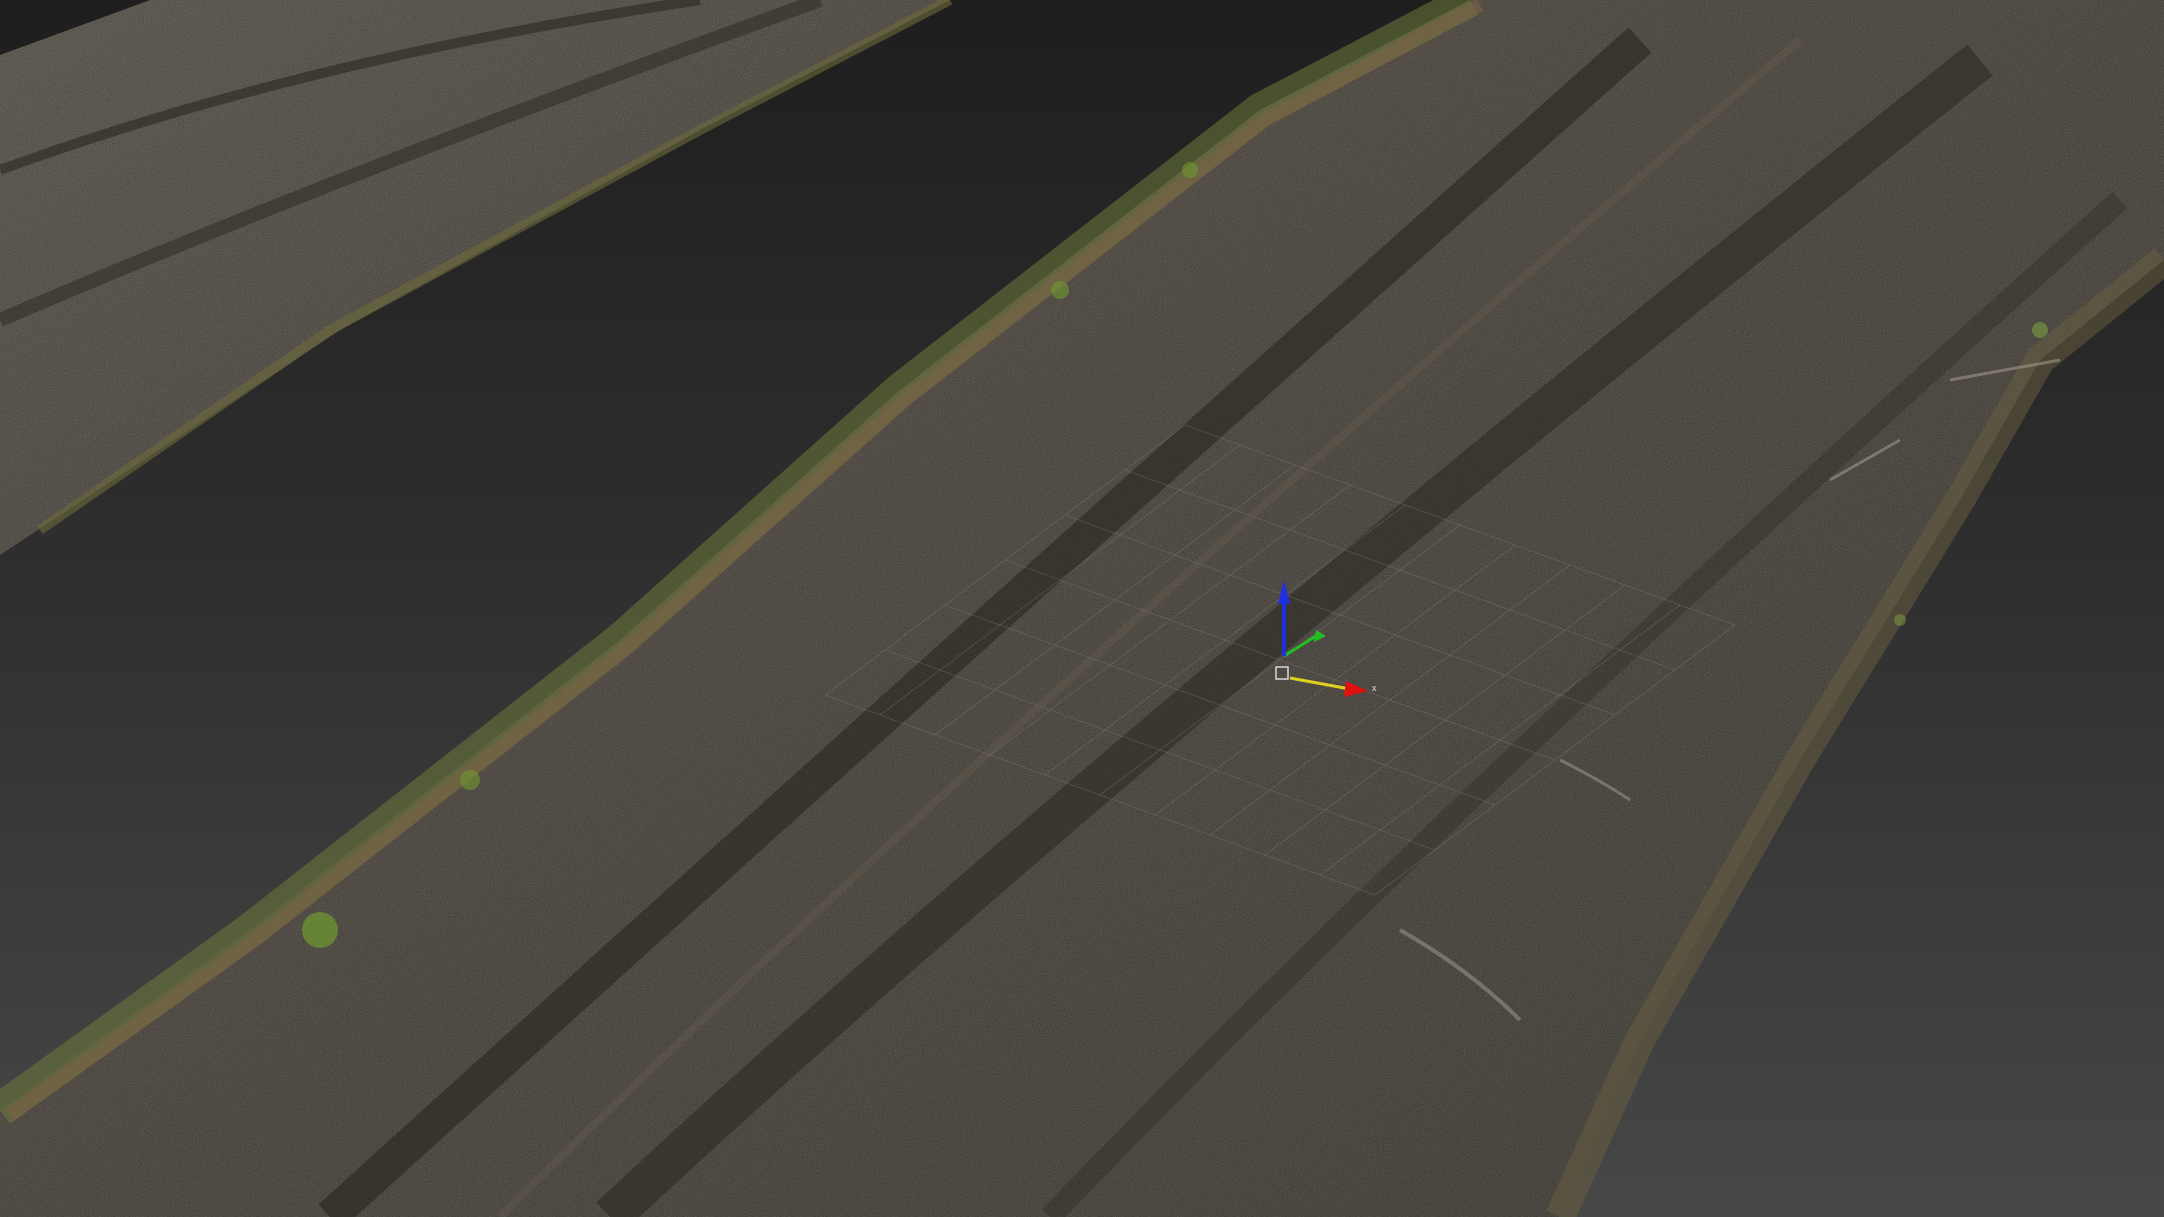 Image resolution: width=2164 pixels, height=1217 pixels. I want to click on gizmo-x-label: x, so click(1374, 688).